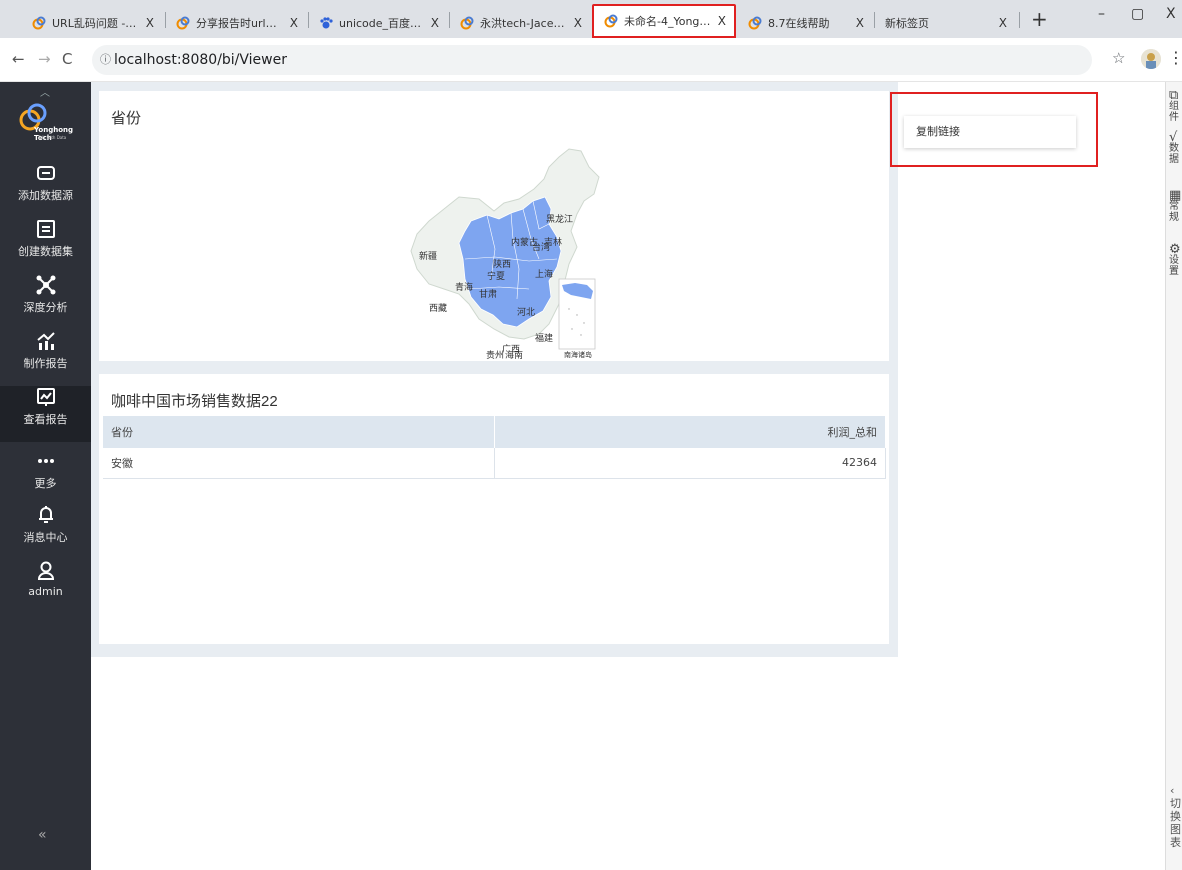 Image resolution: width=1182 pixels, height=870 pixels. Describe the element at coordinates (45, 419) in the screenshot. I see `sidebar-item-label: 查看报告` at that location.